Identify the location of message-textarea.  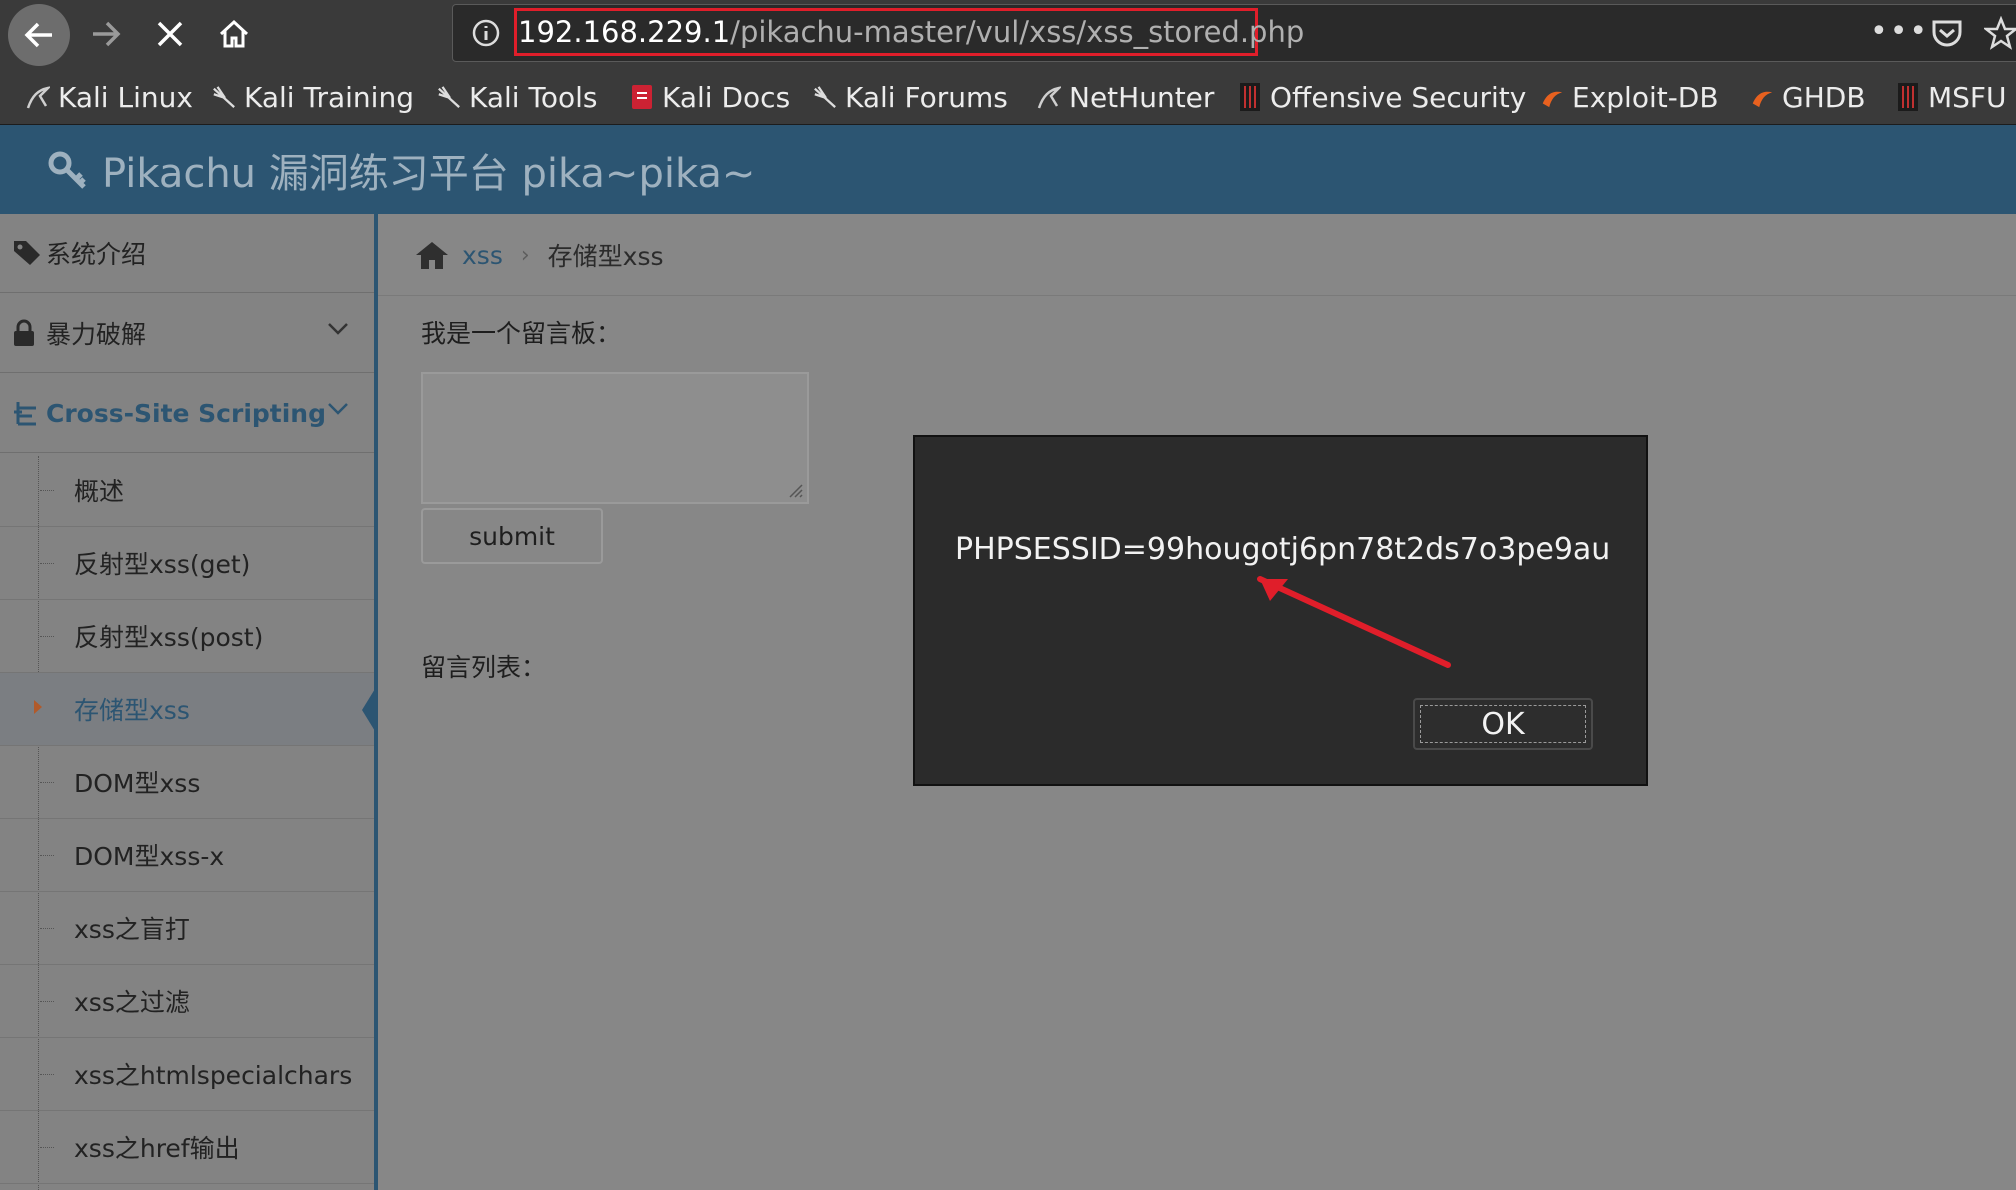
(615, 438).